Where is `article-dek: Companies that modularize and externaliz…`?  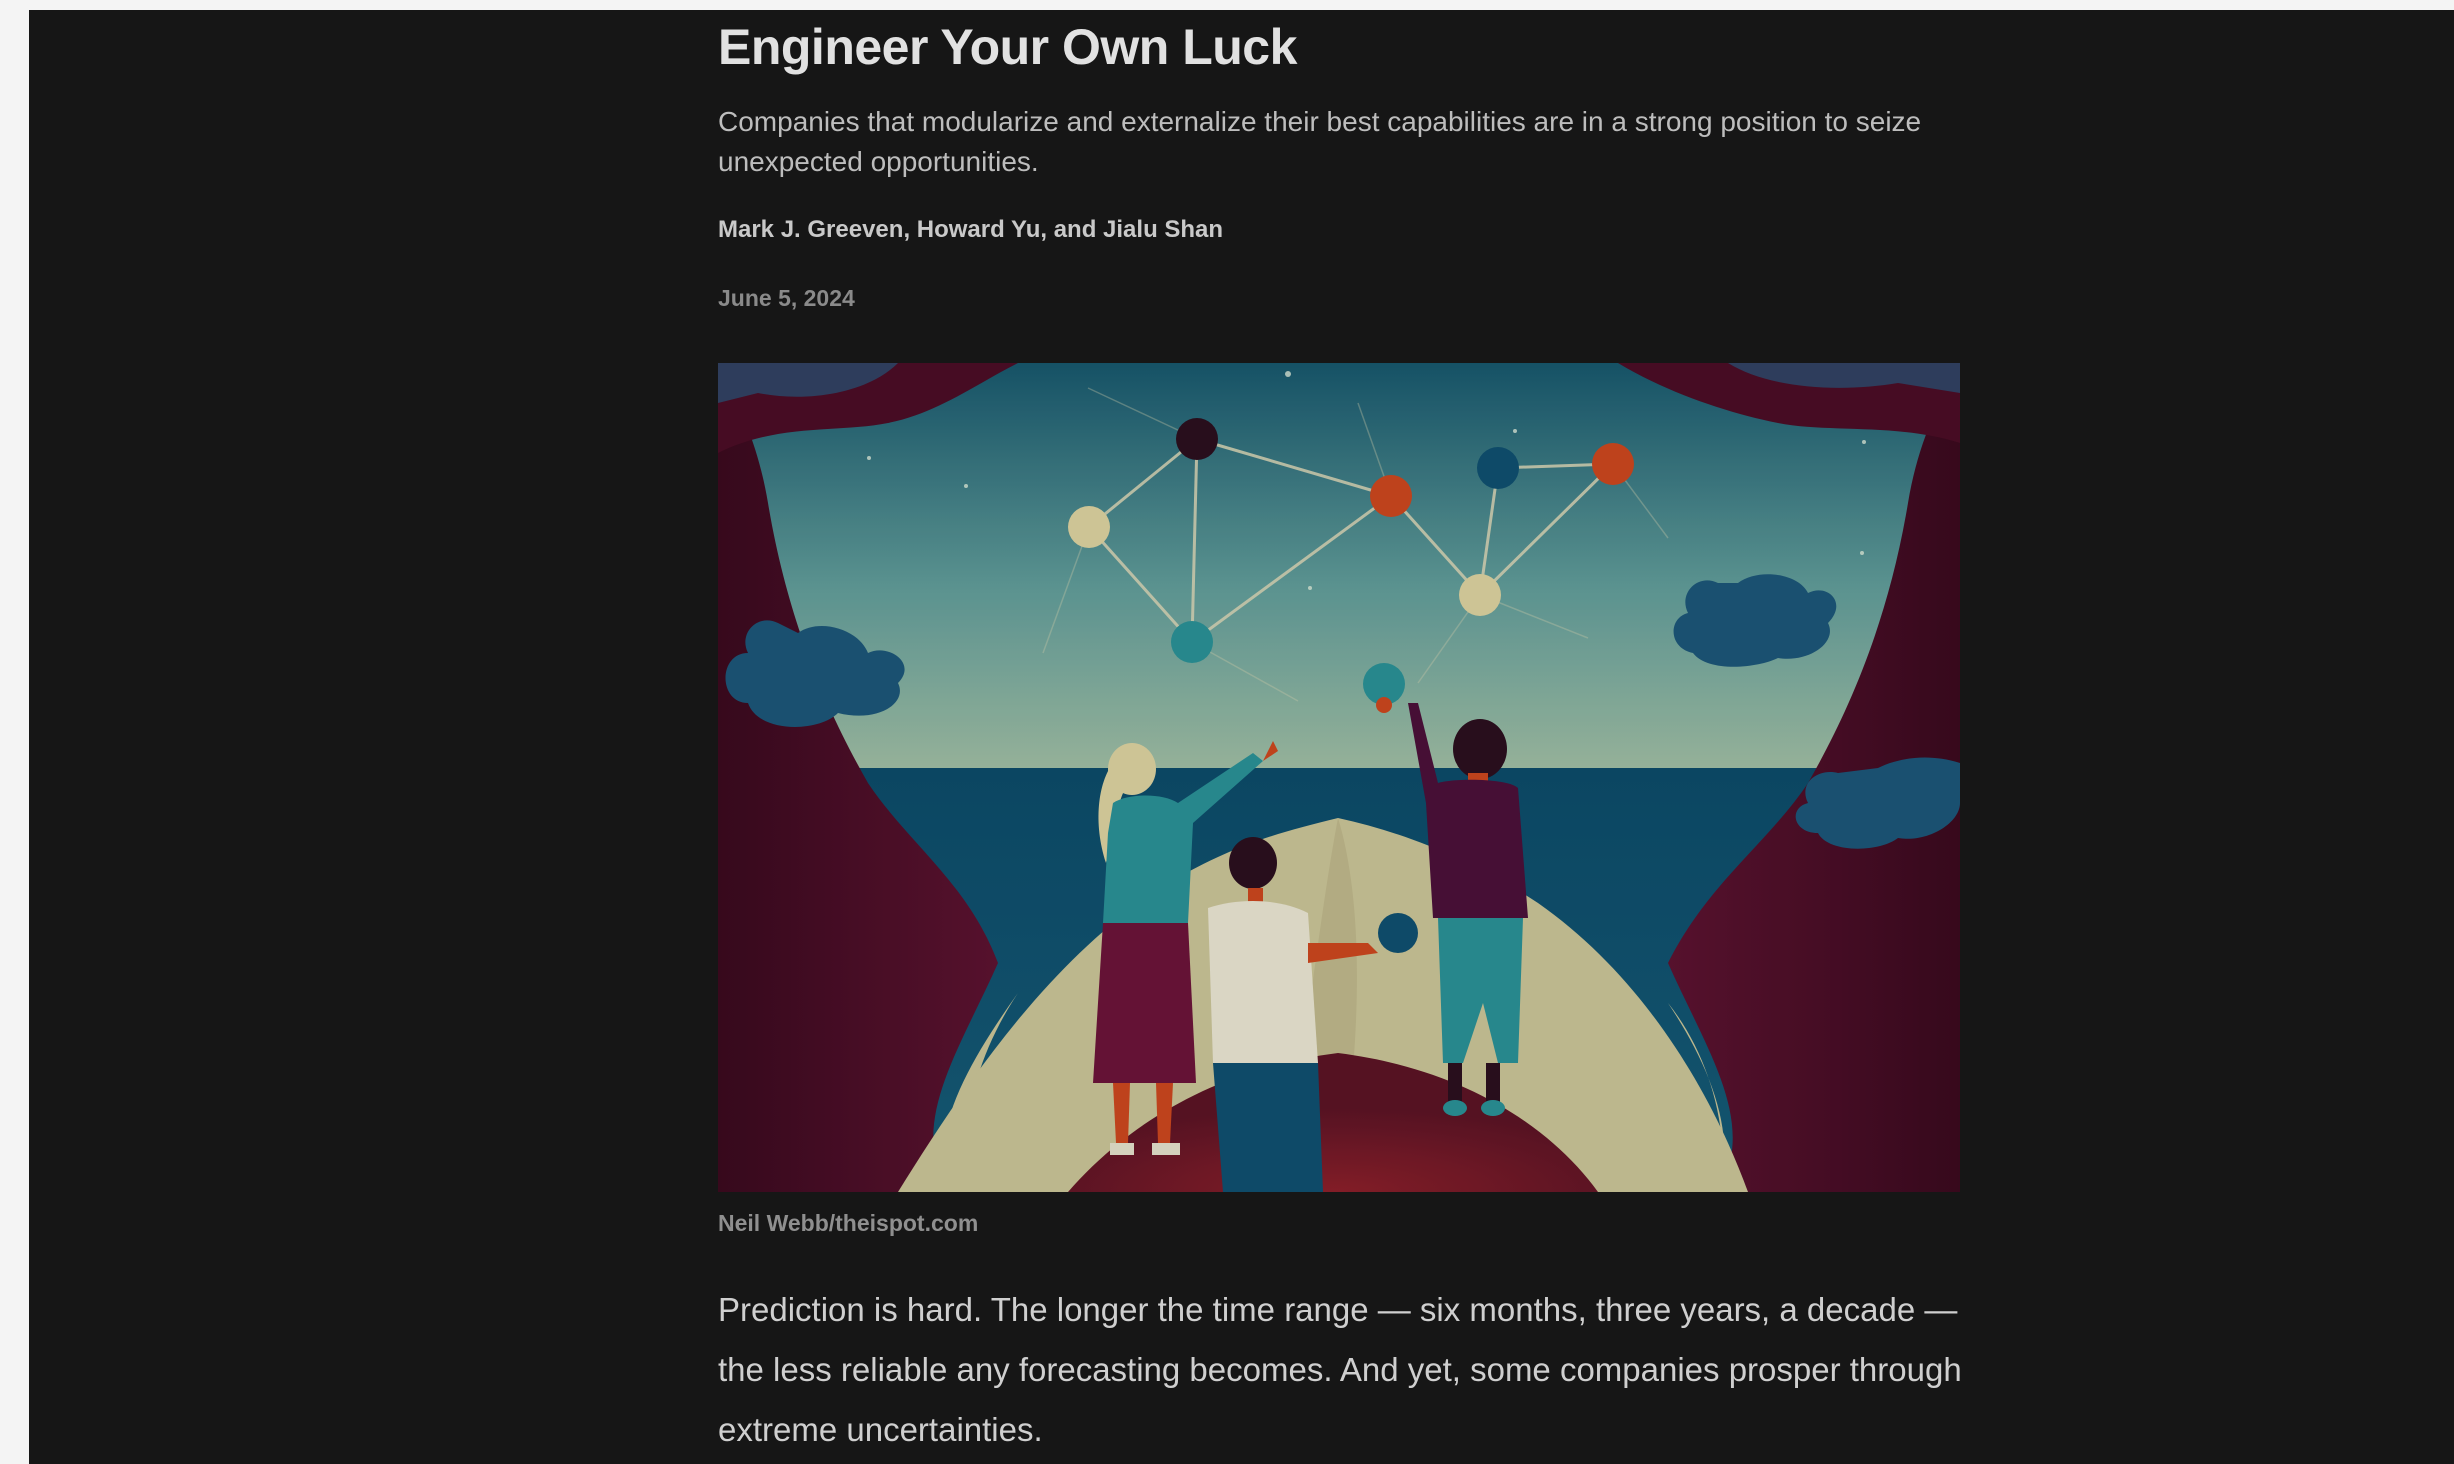
article-dek: Companies that modularize and externaliz… is located at coordinates (1320, 141).